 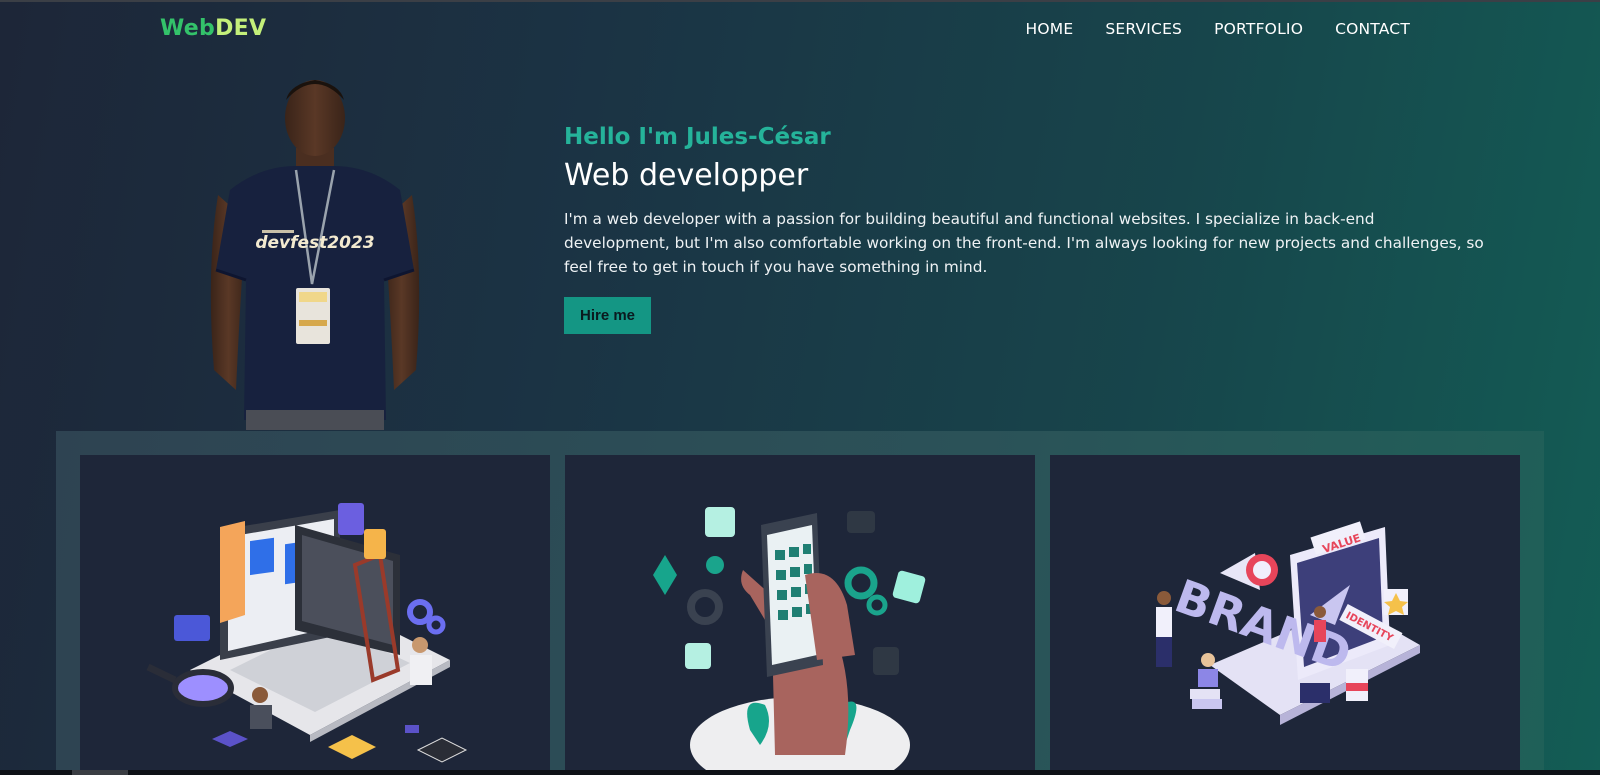 I want to click on main-nav: HOME SERVICES PORTFOLIO CONTACT, so click(x=1217, y=29).